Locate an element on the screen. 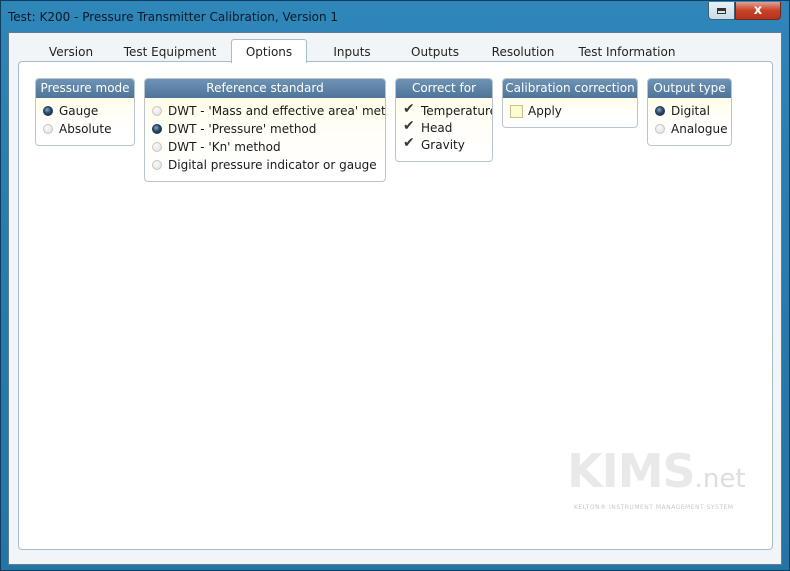 Image resolution: width=790 pixels, height=571 pixels. output-analogue-radio: Analogue is located at coordinates (689, 129).